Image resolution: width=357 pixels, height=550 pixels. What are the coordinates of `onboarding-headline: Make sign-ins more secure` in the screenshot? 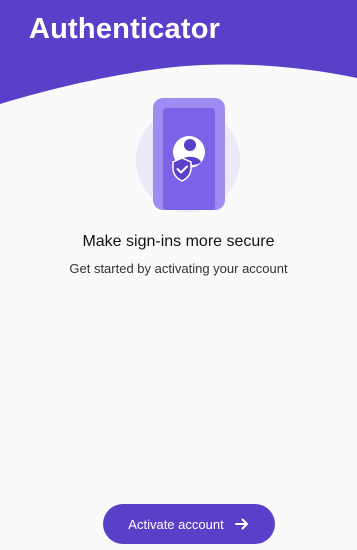 It's located at (178, 241).